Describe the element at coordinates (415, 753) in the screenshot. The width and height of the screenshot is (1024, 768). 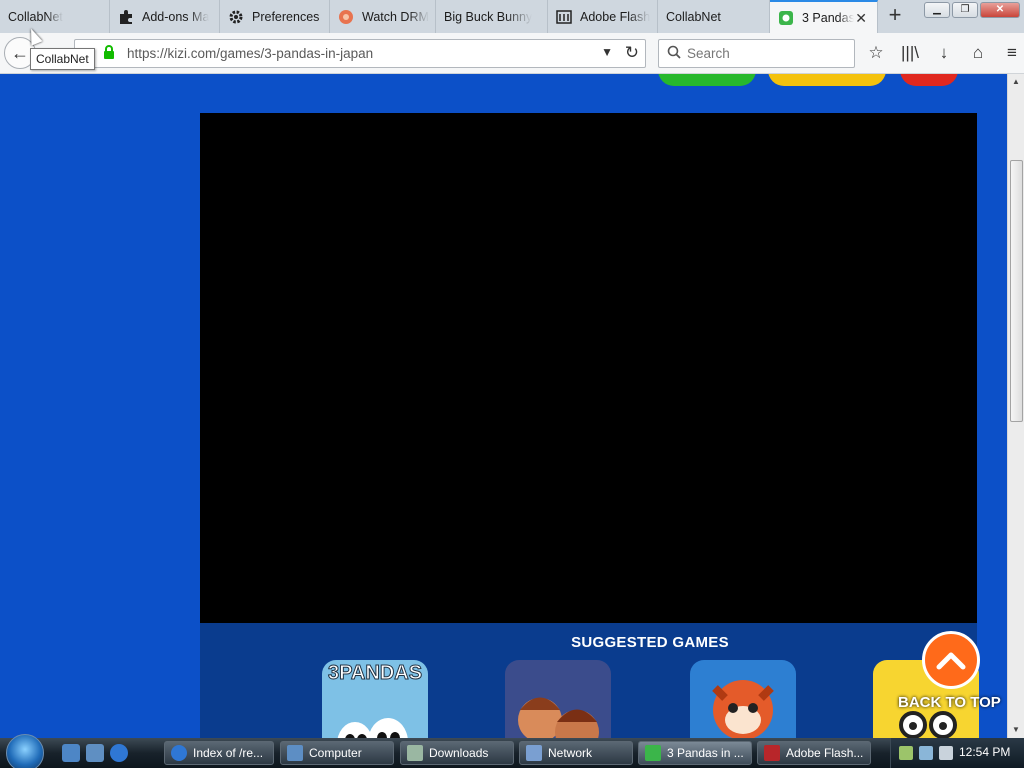
I see `folder-icon` at that location.